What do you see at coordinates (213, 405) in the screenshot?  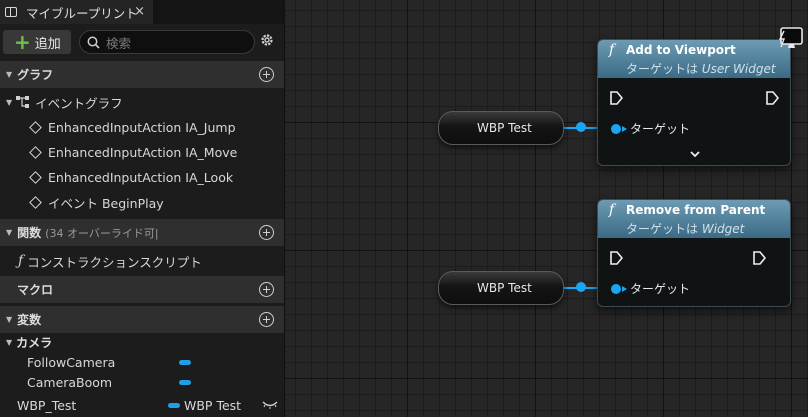 I see `variable-type-label: WBP Test` at bounding box center [213, 405].